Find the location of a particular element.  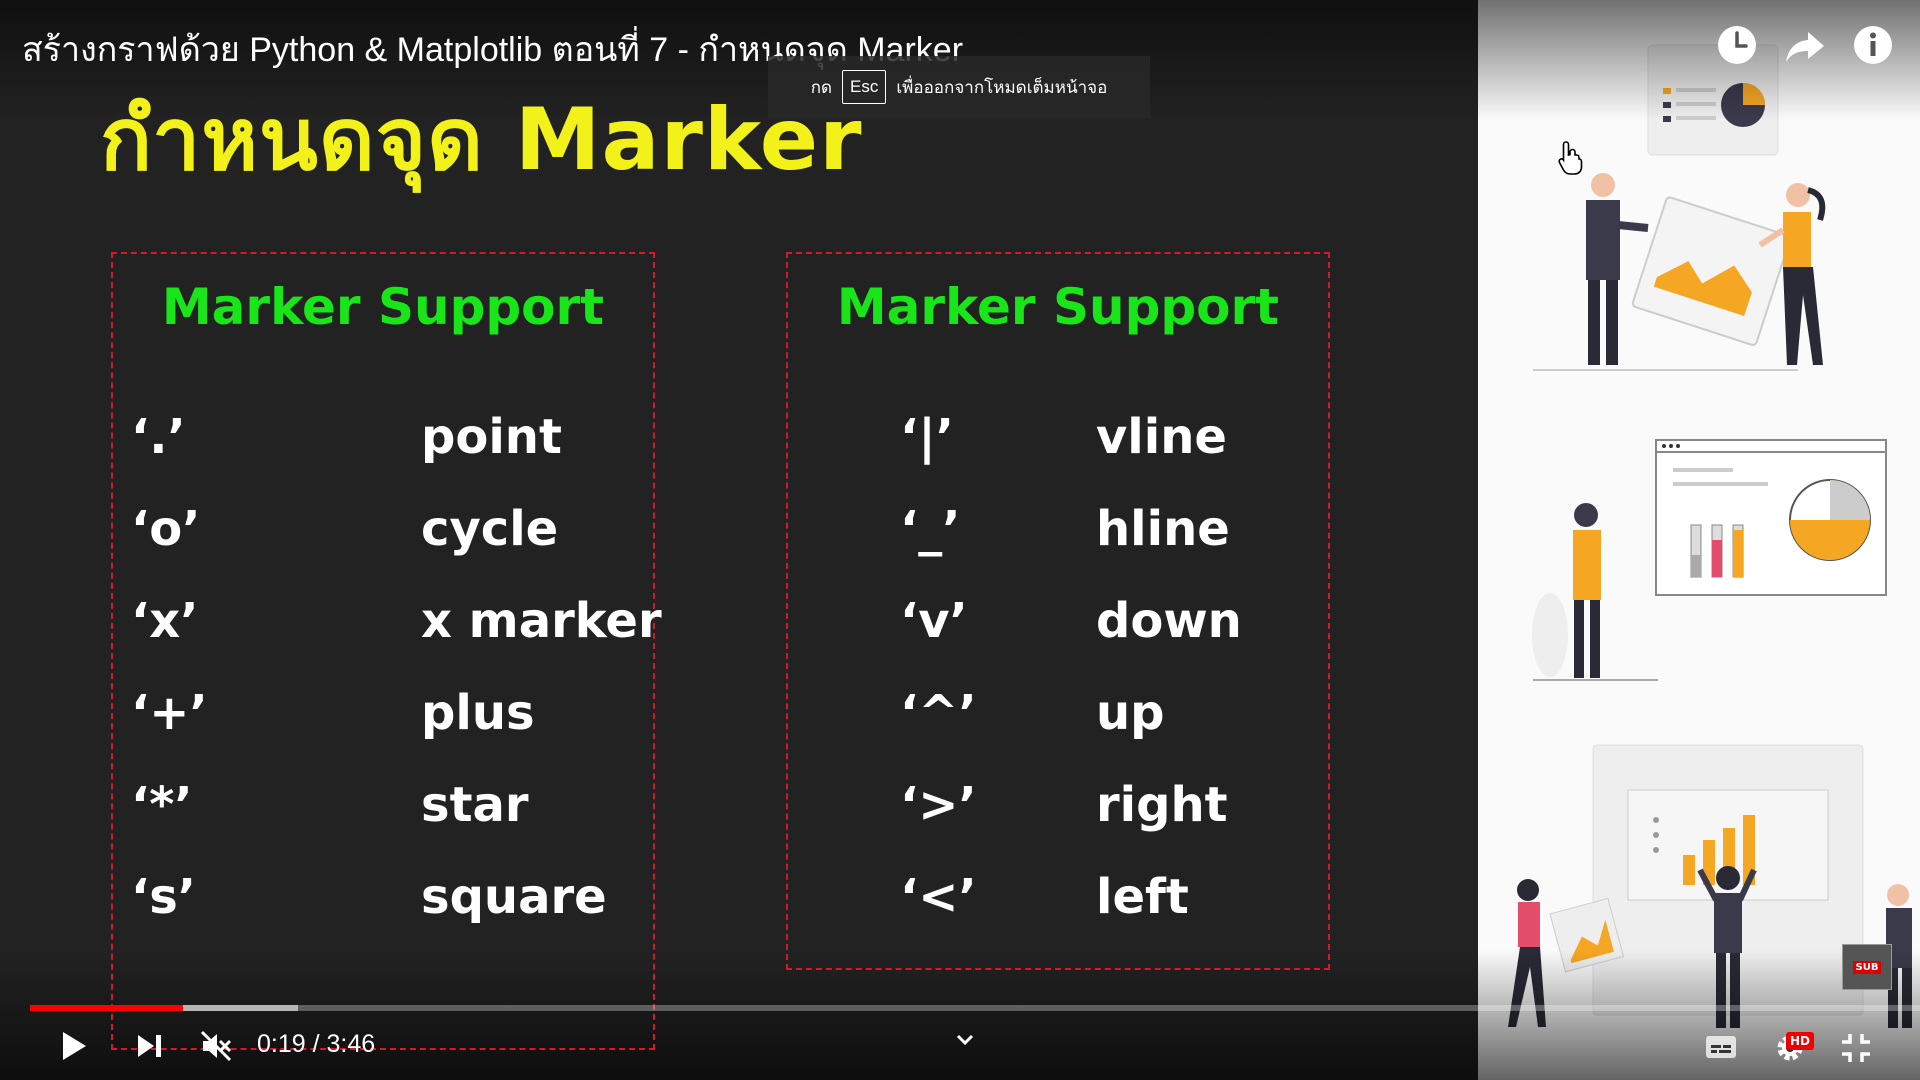

marker-row: ‘s’ square is located at coordinates (383, 904).